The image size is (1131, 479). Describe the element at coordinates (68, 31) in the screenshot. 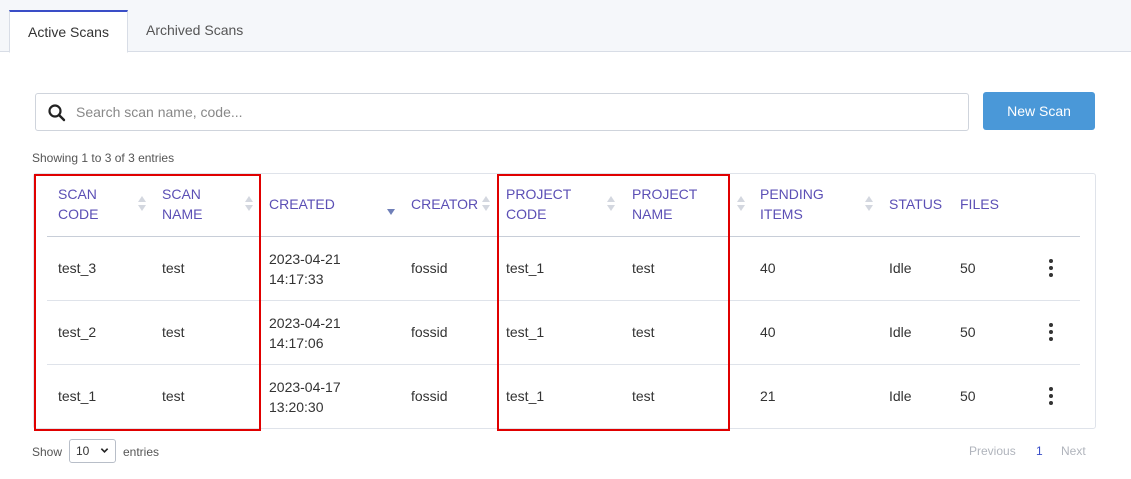

I see `tab-active-scans: Active Scans` at that location.